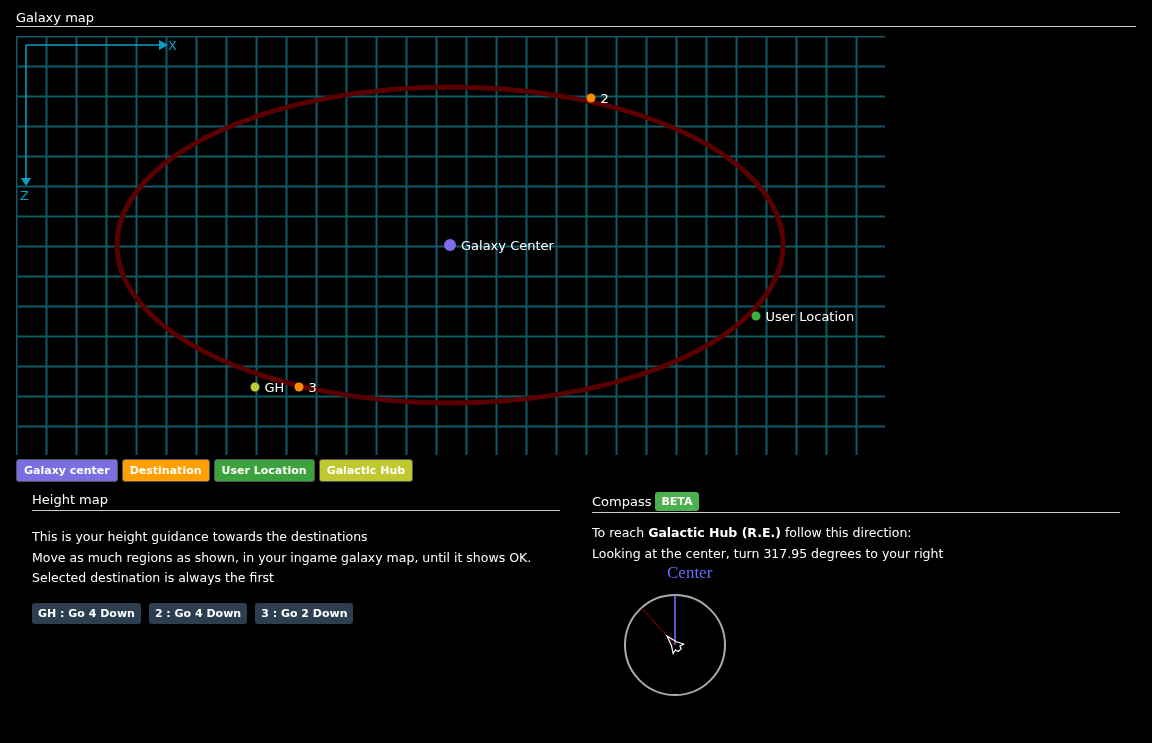 Image resolution: width=1152 pixels, height=743 pixels. What do you see at coordinates (165, 470) in the screenshot?
I see `legend-tag: Destination` at bounding box center [165, 470].